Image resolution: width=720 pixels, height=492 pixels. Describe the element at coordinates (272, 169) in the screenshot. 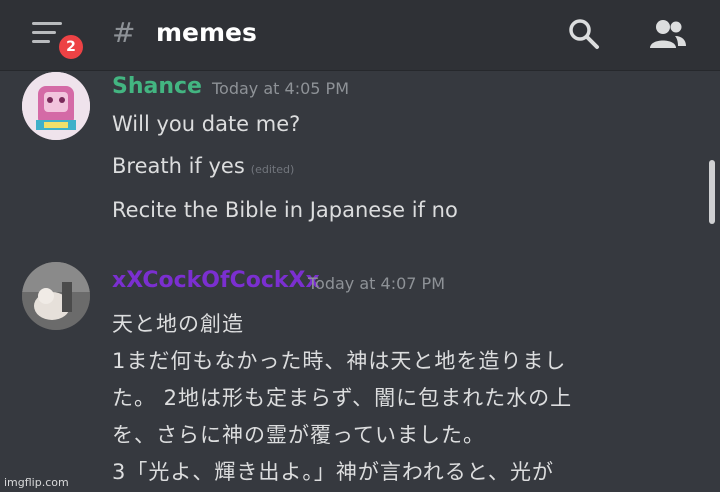

I see `edited-label: (edited)` at that location.